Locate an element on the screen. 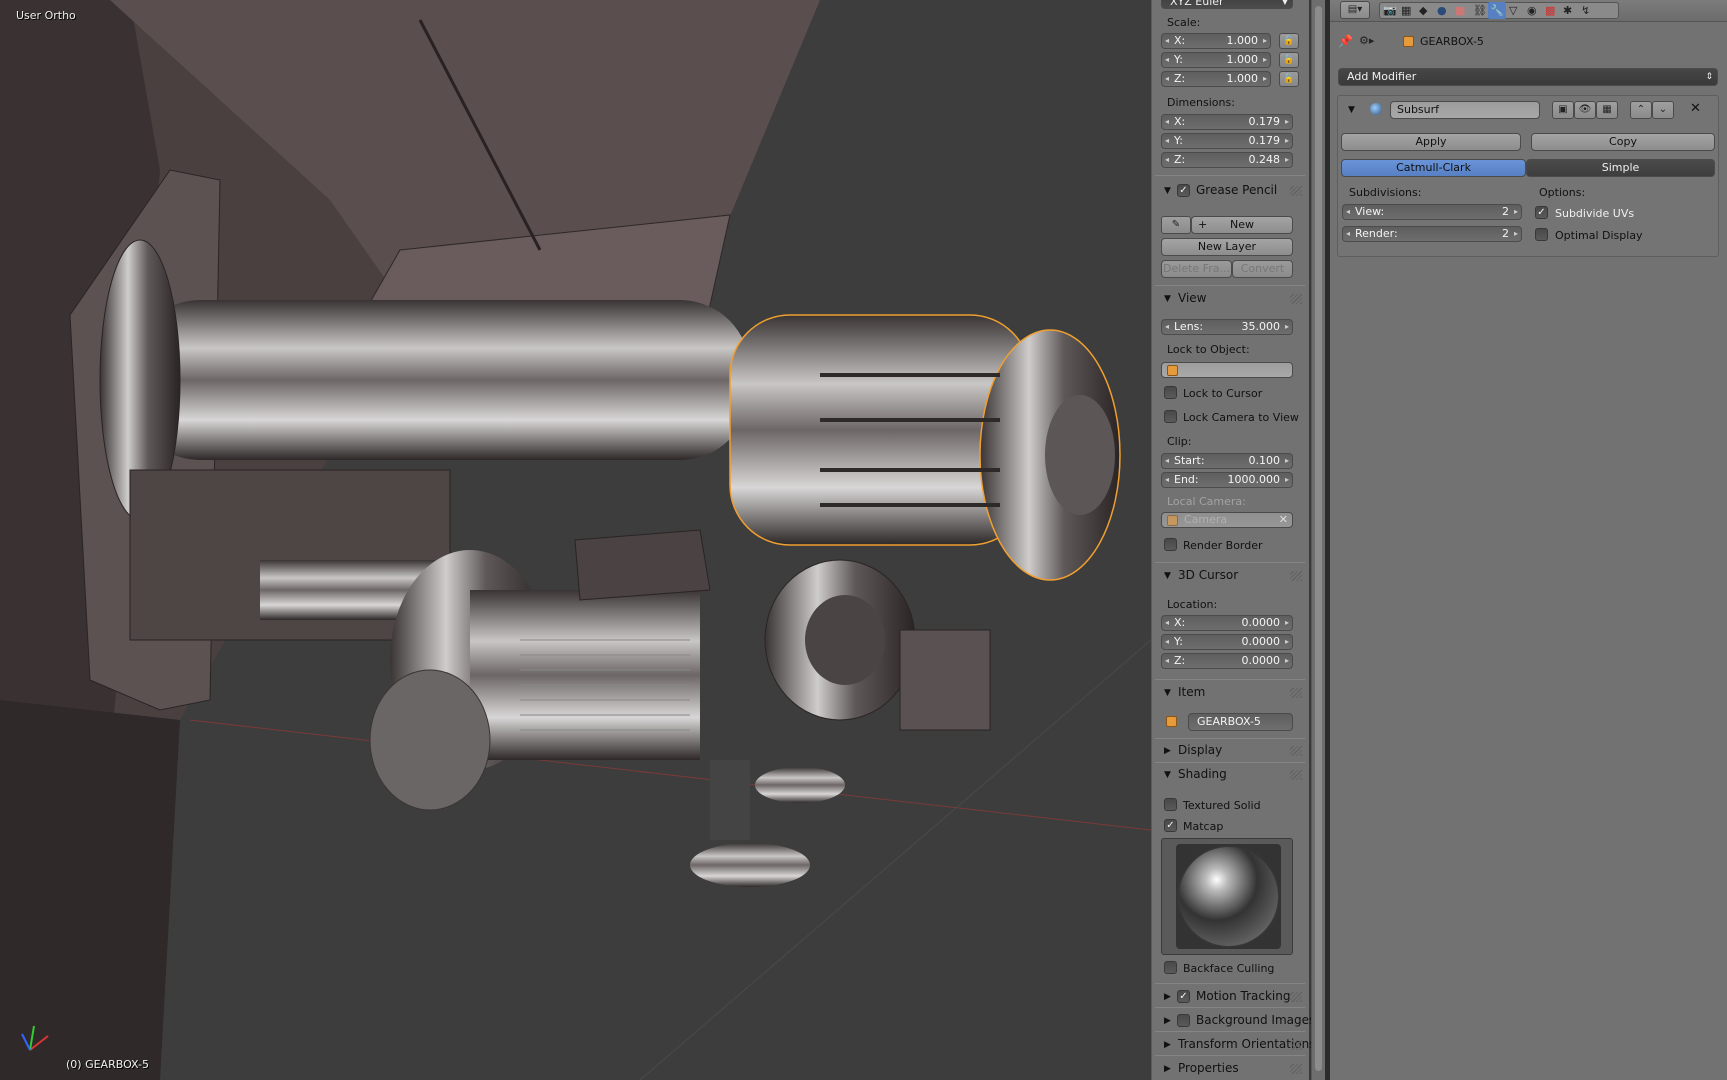 The width and height of the screenshot is (1727, 1080). cursor-x-field: ◂ X: 0.0000 ▸ is located at coordinates (1227, 623).